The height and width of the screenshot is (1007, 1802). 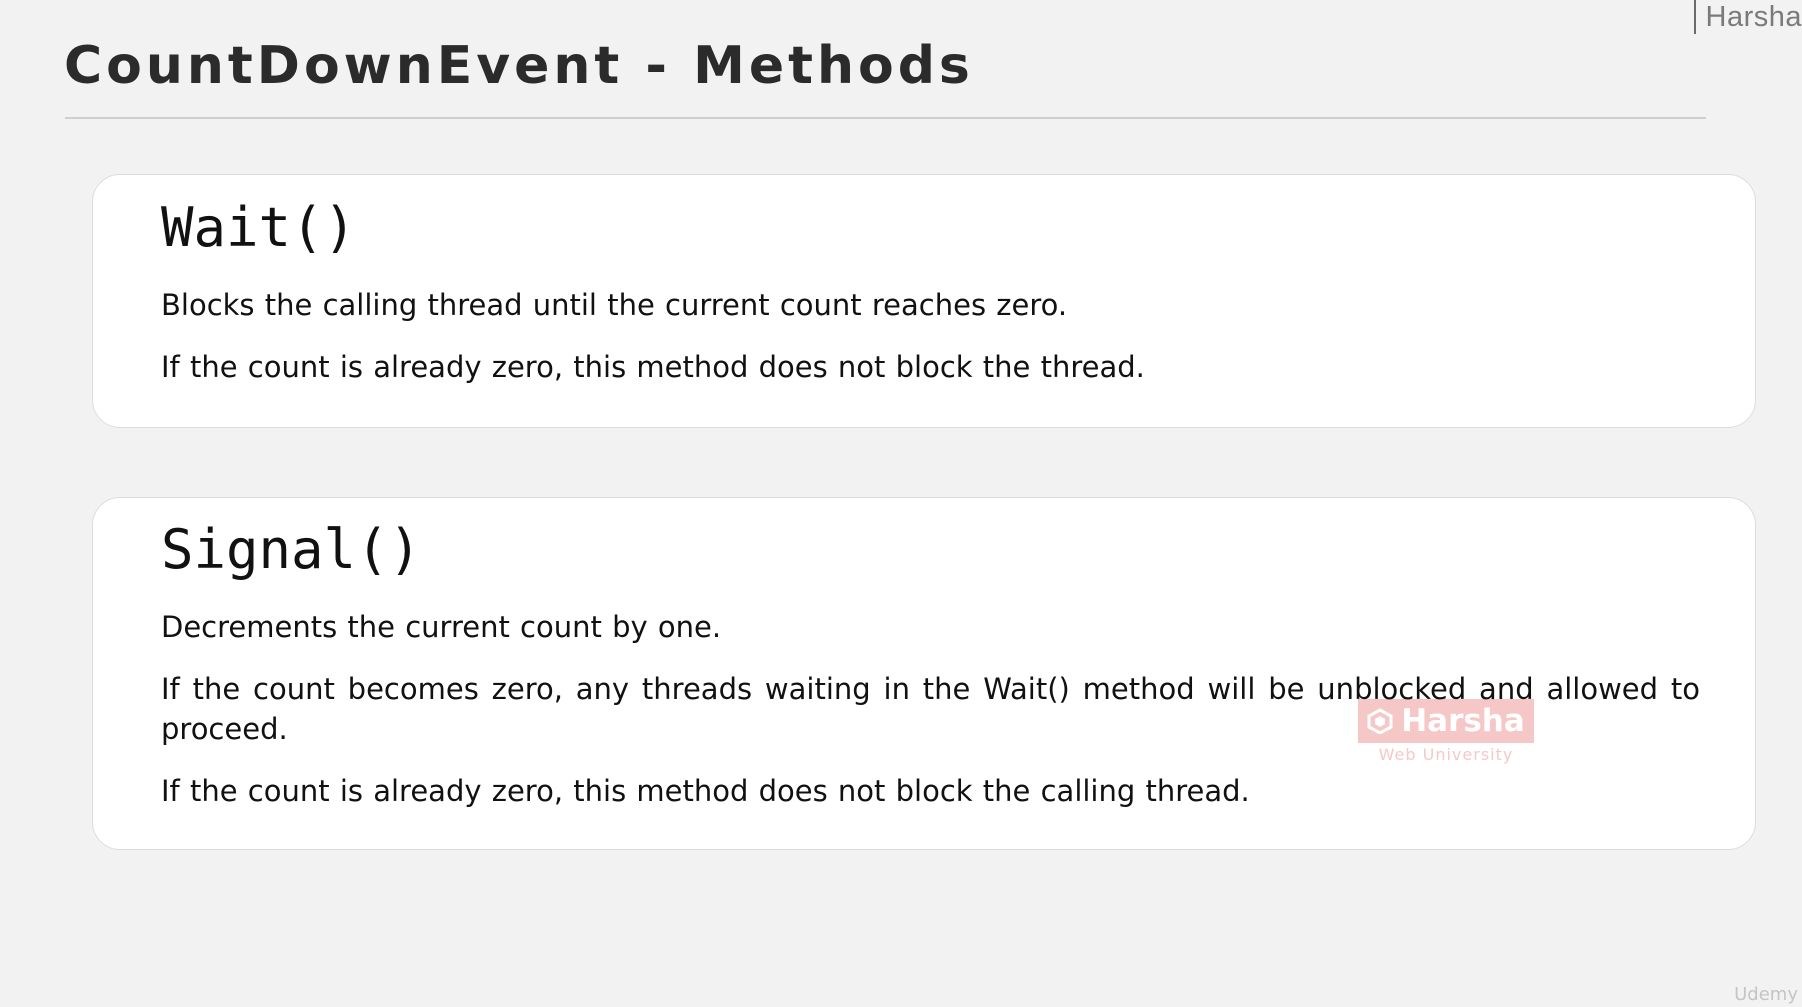 I want to click on title-divider, so click(x=885, y=118).